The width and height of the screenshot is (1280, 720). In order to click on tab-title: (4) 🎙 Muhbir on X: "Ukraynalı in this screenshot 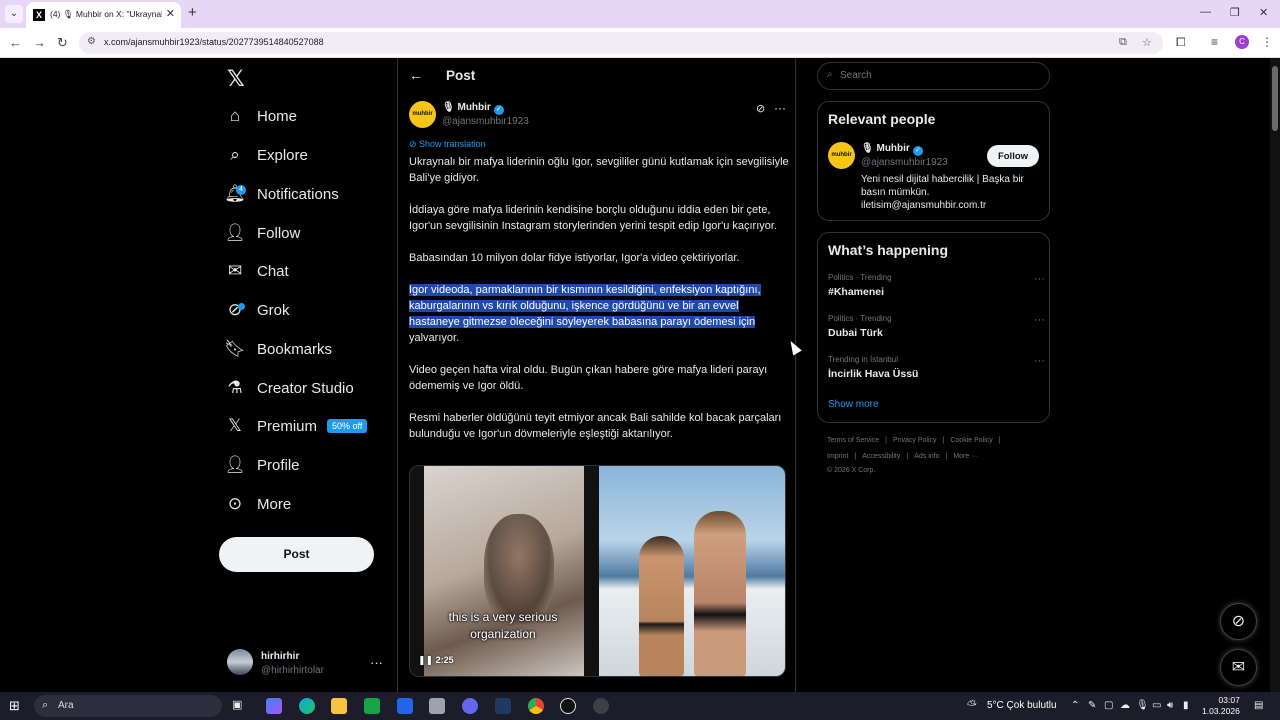, I will do `click(106, 14)`.